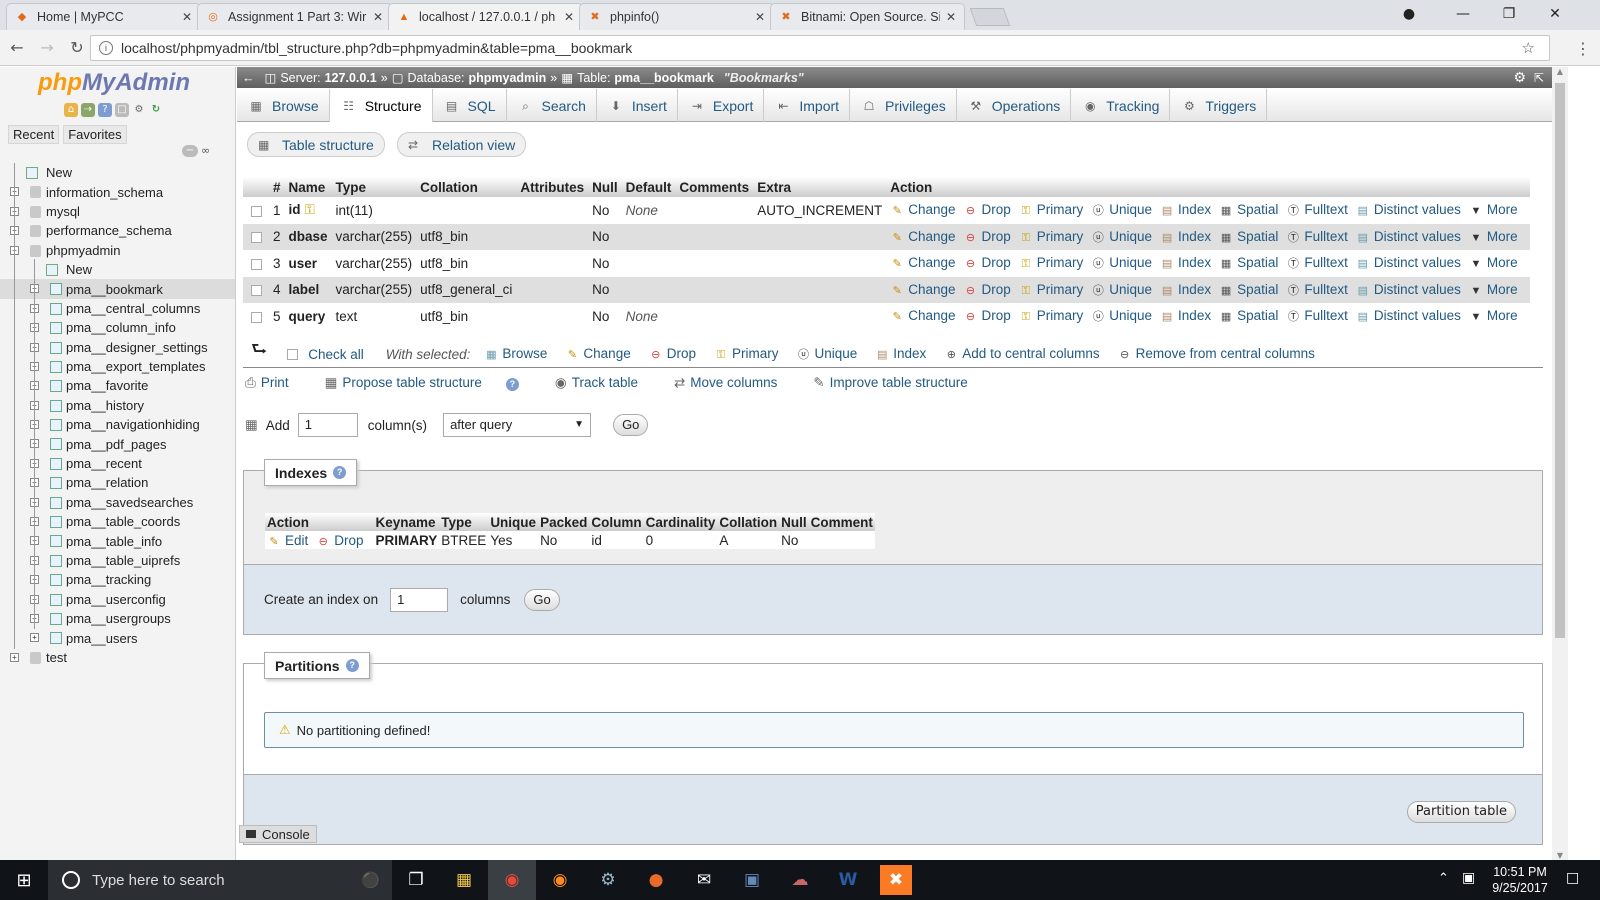  What do you see at coordinates (1528, 48) in the screenshot?
I see `bookmark-star-icon: ☆` at bounding box center [1528, 48].